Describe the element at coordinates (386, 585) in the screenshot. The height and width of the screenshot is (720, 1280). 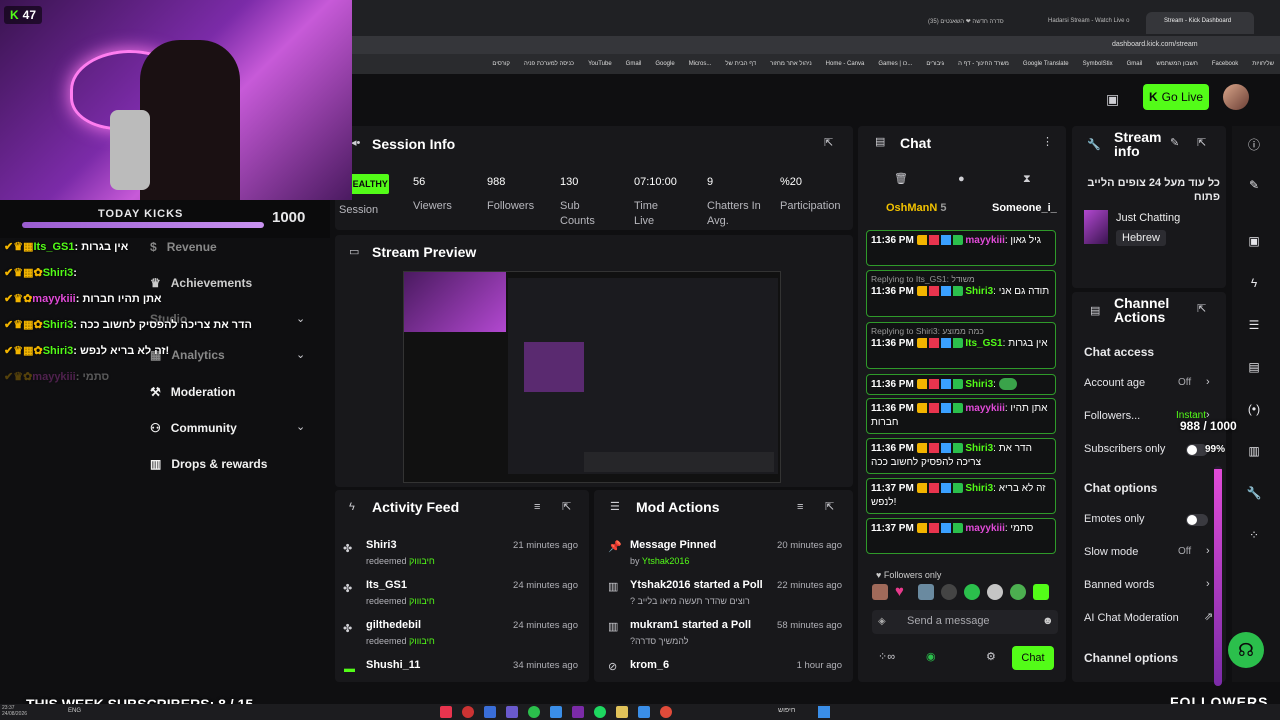
I see `feed-user: Its_GS1` at that location.